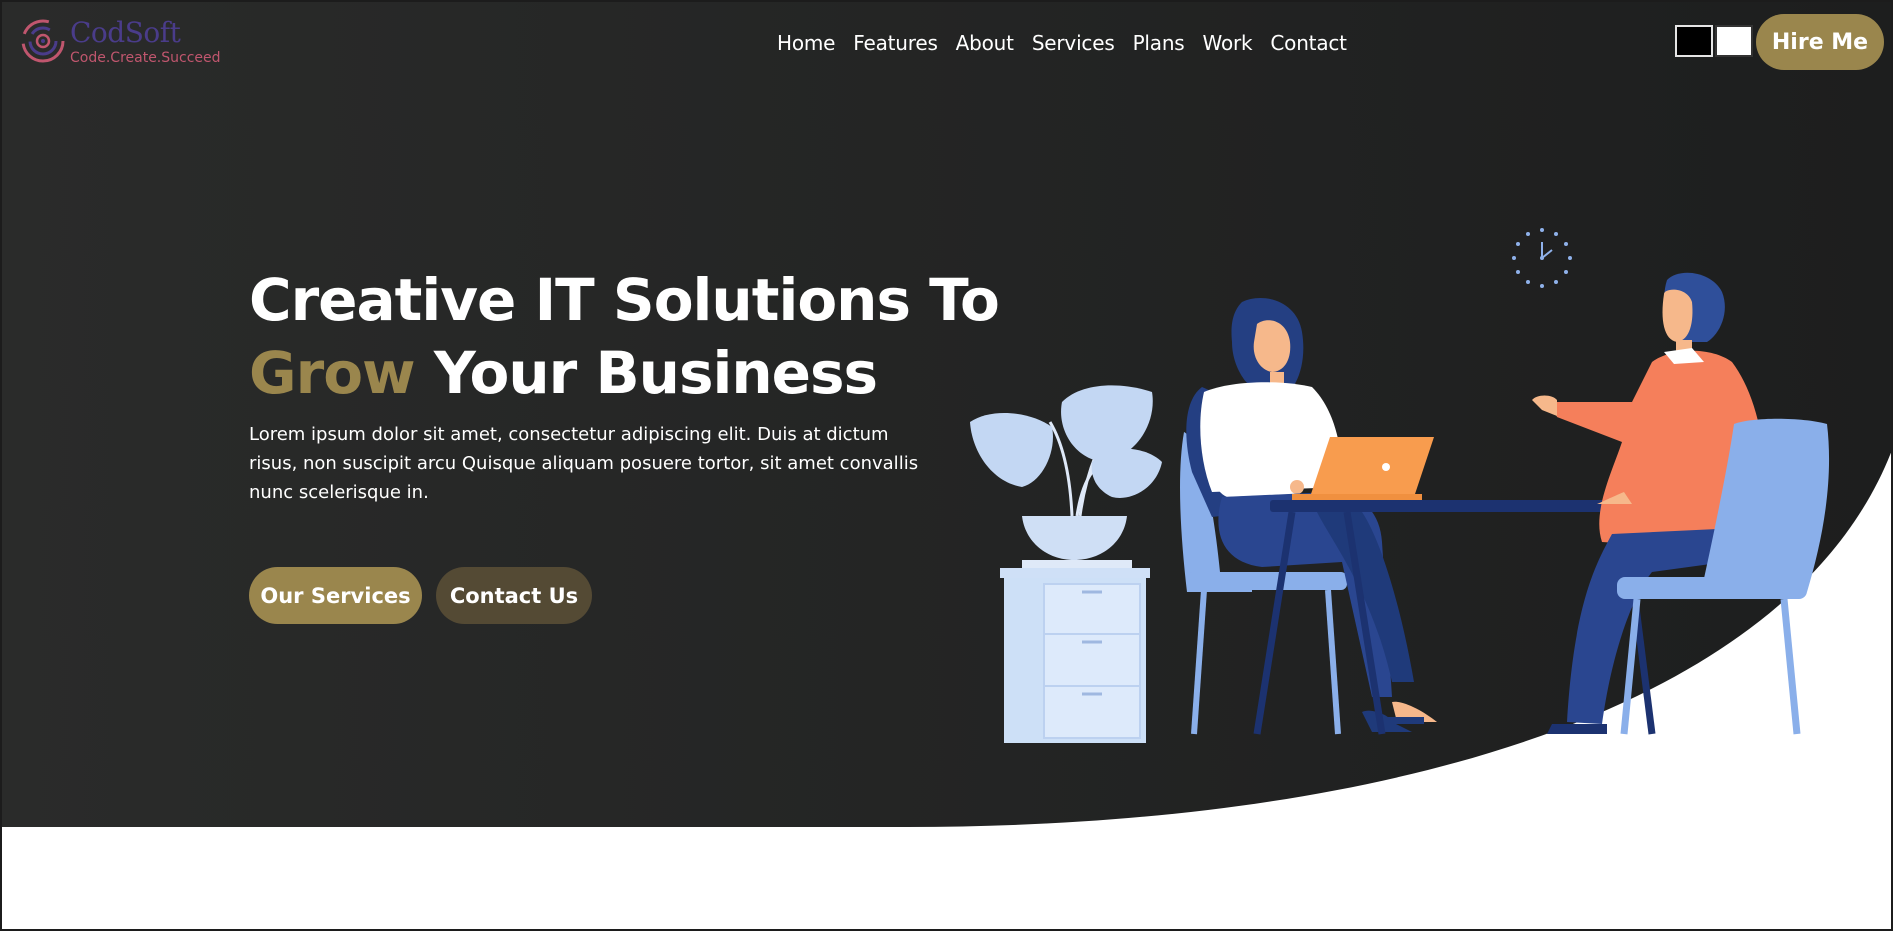  What do you see at coordinates (1311, 514) in the screenshot?
I see `woman-figure` at bounding box center [1311, 514].